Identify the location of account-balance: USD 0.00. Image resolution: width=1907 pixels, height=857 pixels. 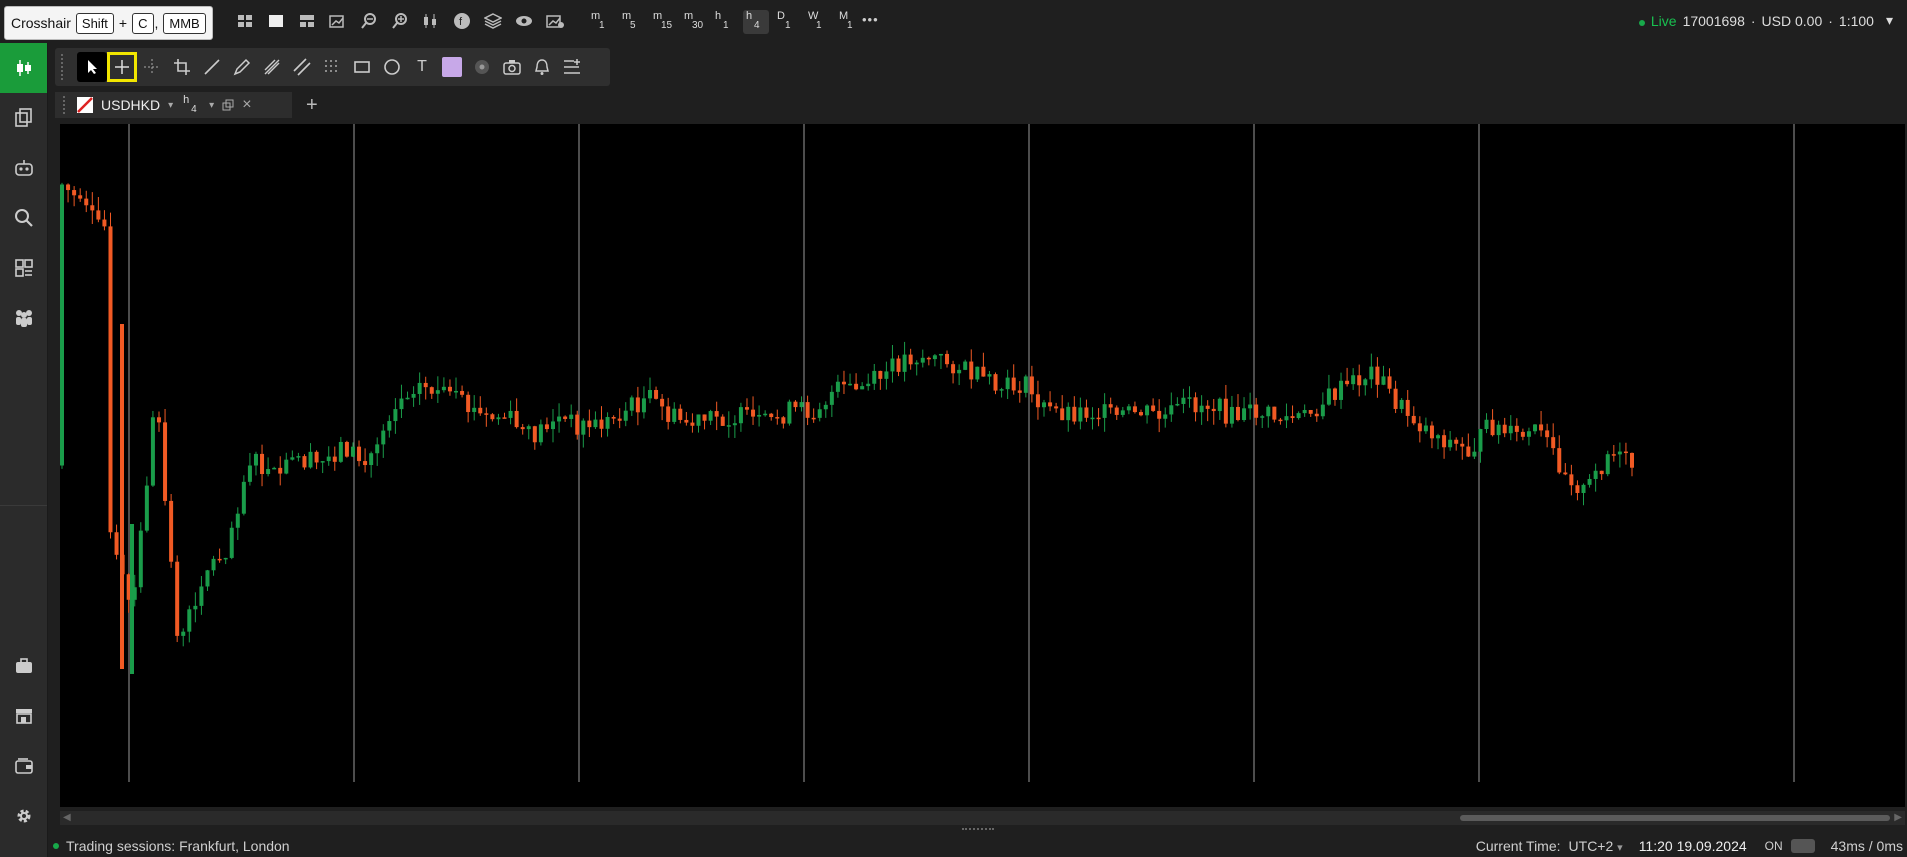
(1792, 20).